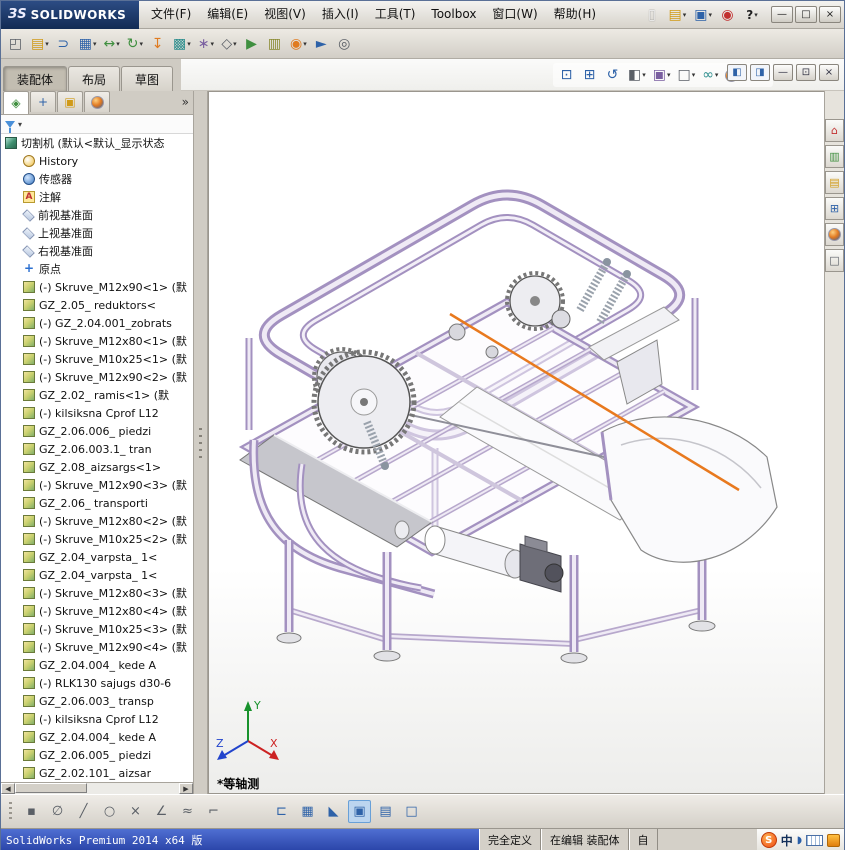  I want to click on sketch-trim-tool: ×, so click(135, 811).